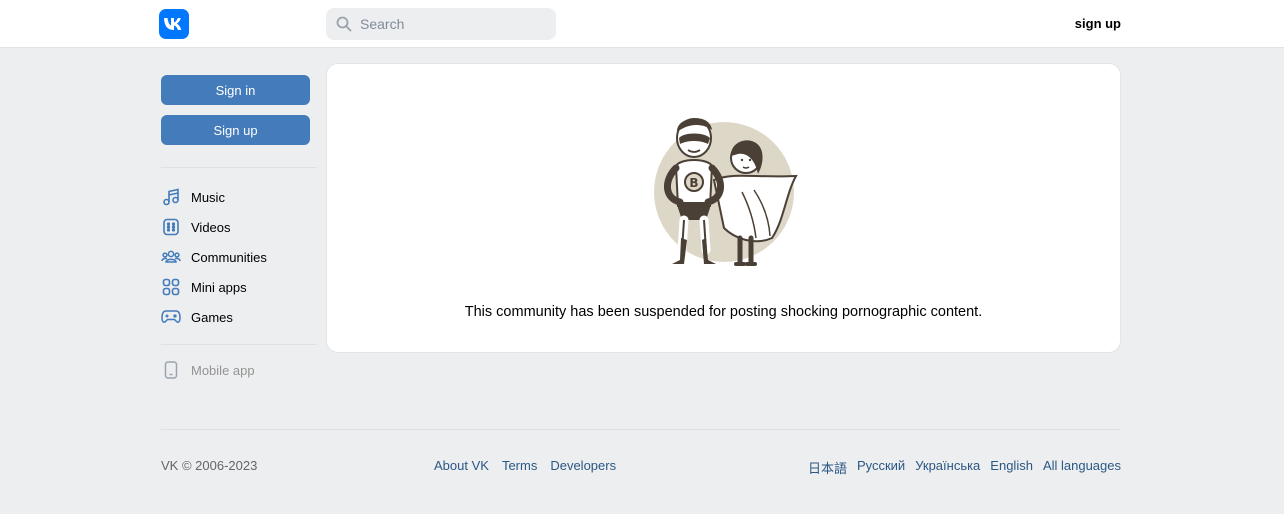  I want to click on sign-in-button: Sign in, so click(235, 90).